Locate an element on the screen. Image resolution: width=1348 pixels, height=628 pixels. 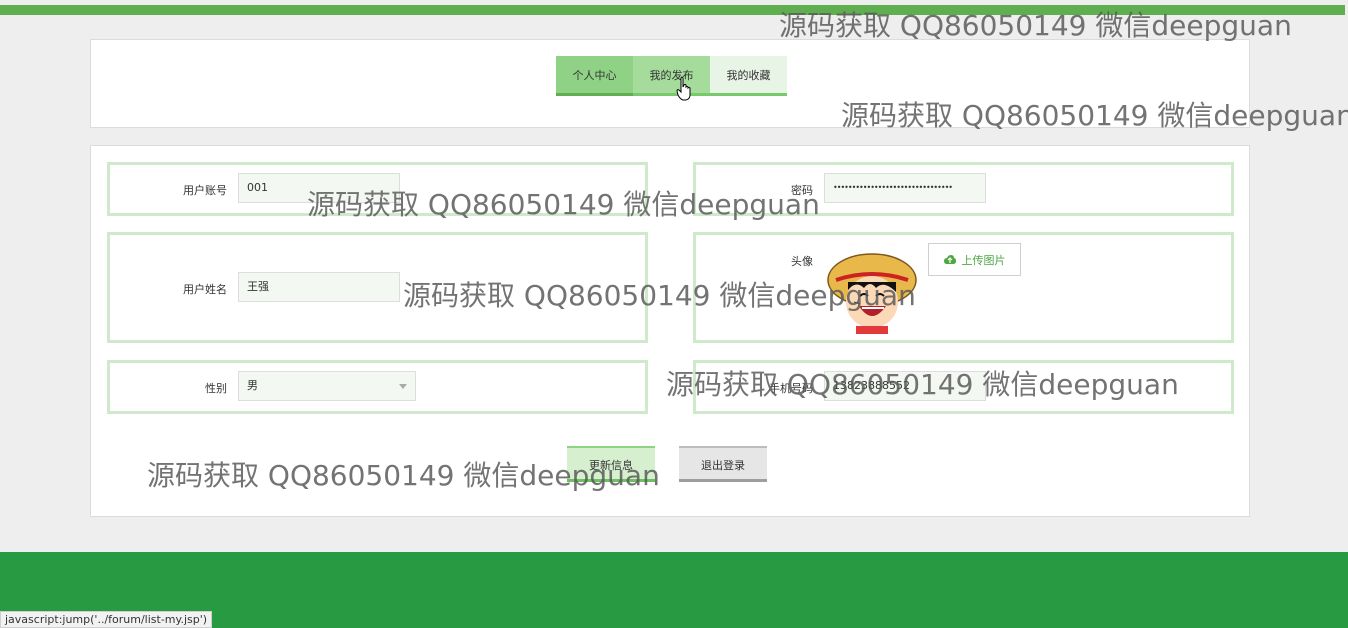
gender-label: 性别 is located at coordinates (216, 388).